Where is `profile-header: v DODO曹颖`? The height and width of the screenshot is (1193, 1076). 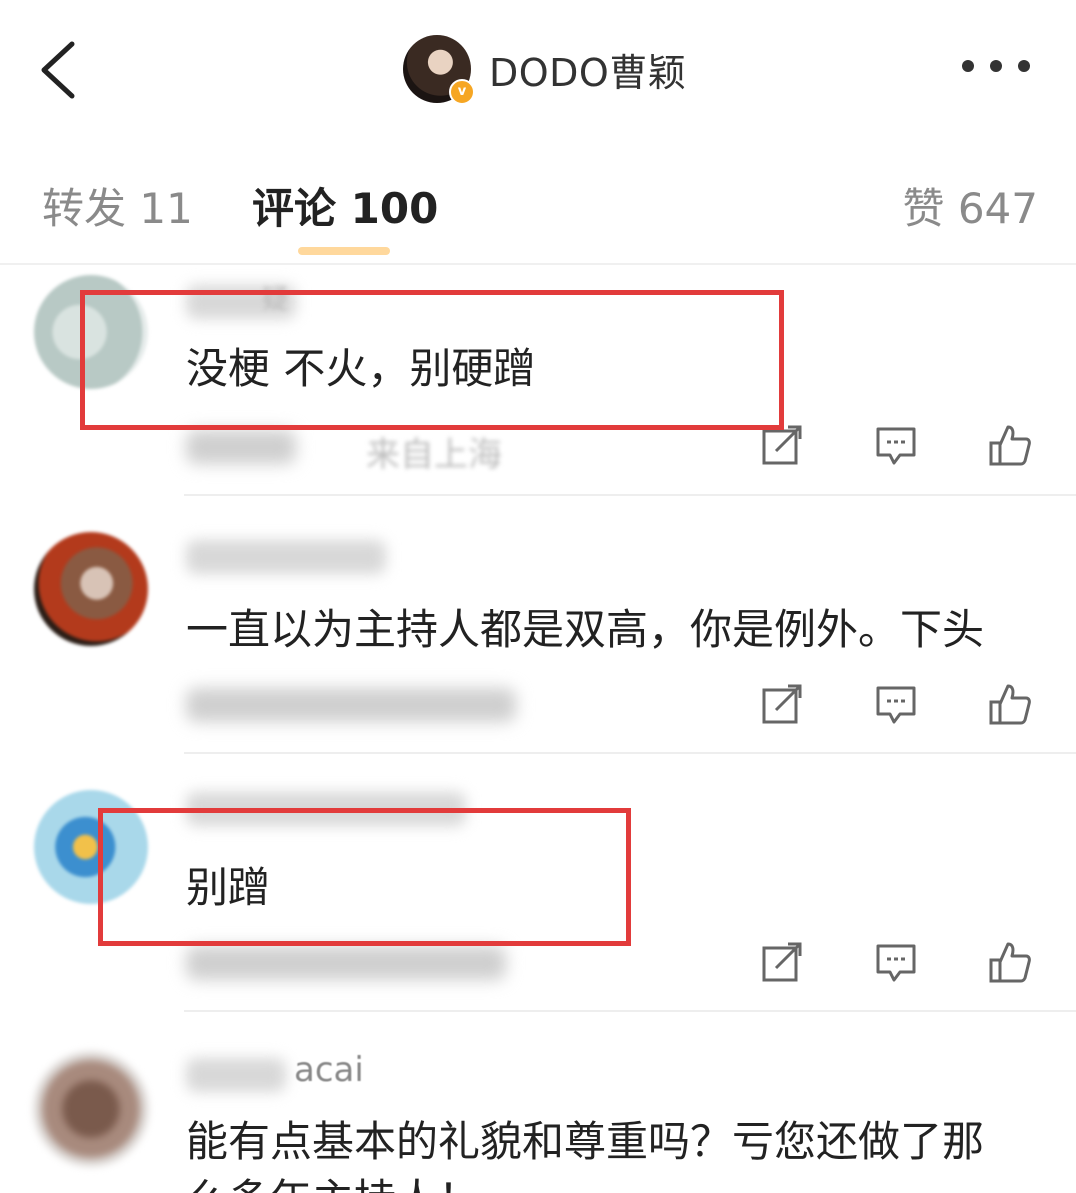 profile-header: v DODO曹颖 is located at coordinates (544, 69).